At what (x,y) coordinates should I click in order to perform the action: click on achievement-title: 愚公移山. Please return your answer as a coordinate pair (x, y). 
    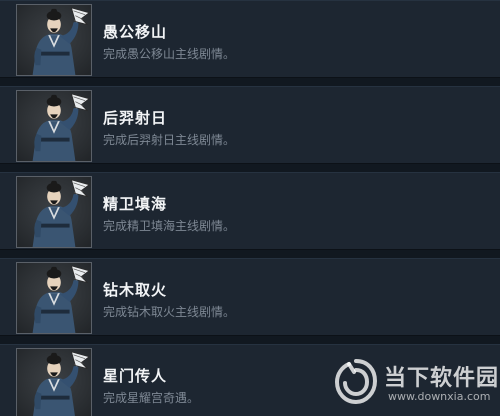
    Looking at the image, I should click on (135, 32).